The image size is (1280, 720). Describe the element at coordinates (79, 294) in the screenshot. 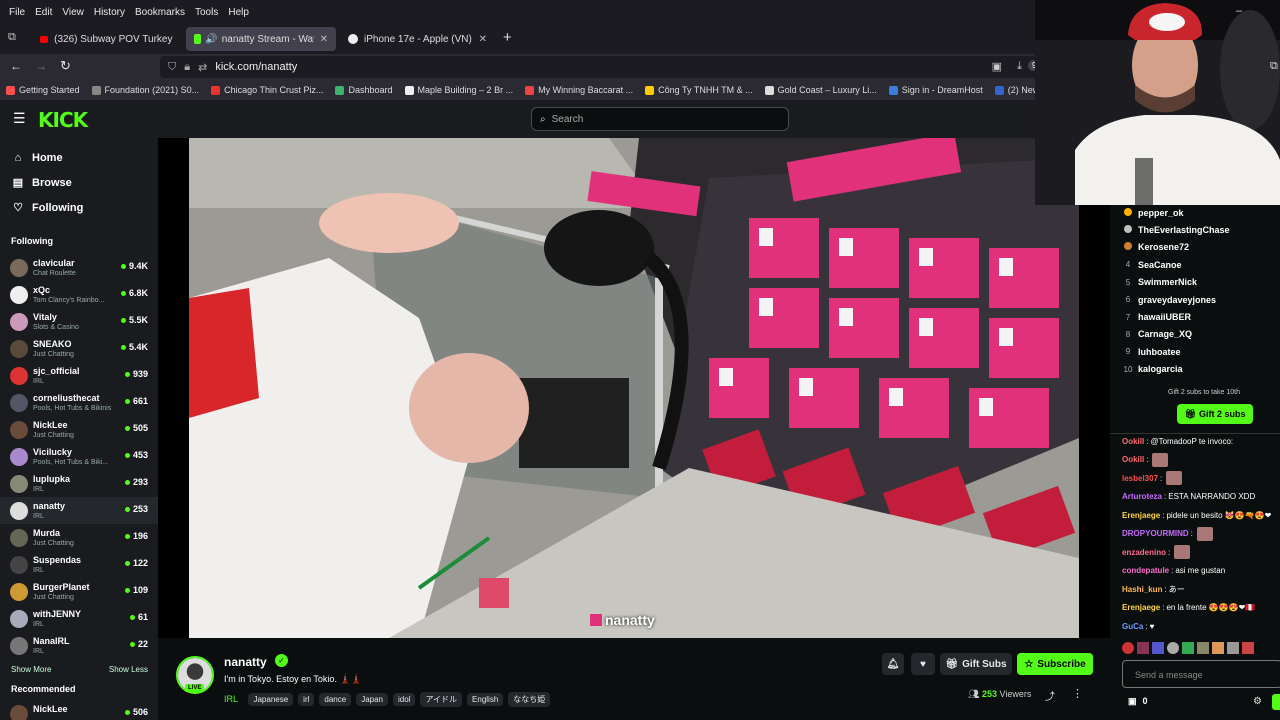

I see `sidebar-channel: xQc Tom Clancy's Rainbo... 6.8K` at that location.